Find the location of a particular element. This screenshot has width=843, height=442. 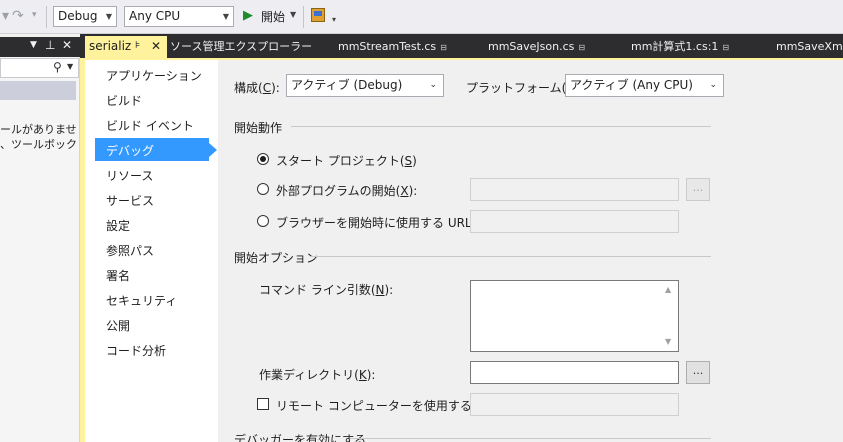

start-label: 開始 is located at coordinates (273, 17).